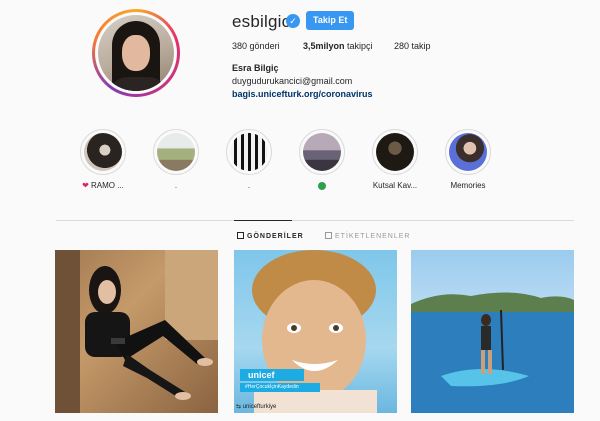 This screenshot has width=600, height=421. What do you see at coordinates (280, 387) in the screenshot?
I see `post-hashtag: #HerÇocukİçinKaydedin` at bounding box center [280, 387].